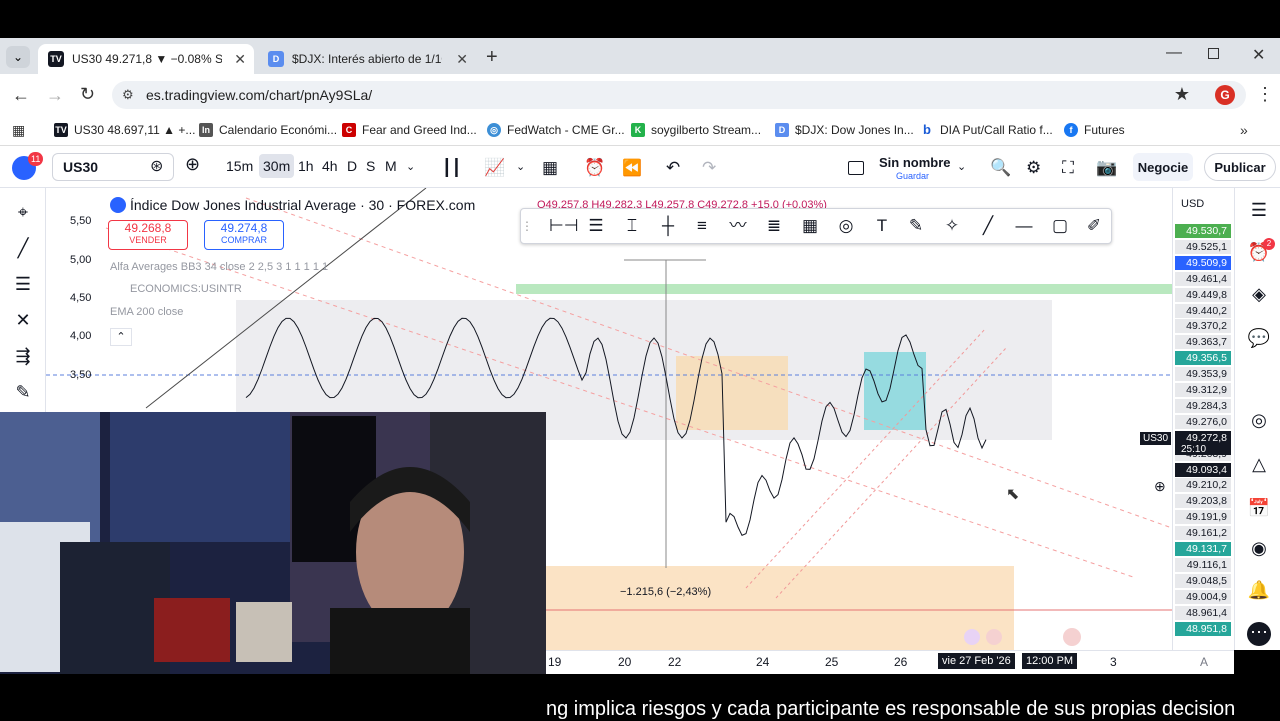  What do you see at coordinates (1259, 550) in the screenshot?
I see `streams-icon: ◉` at bounding box center [1259, 550].